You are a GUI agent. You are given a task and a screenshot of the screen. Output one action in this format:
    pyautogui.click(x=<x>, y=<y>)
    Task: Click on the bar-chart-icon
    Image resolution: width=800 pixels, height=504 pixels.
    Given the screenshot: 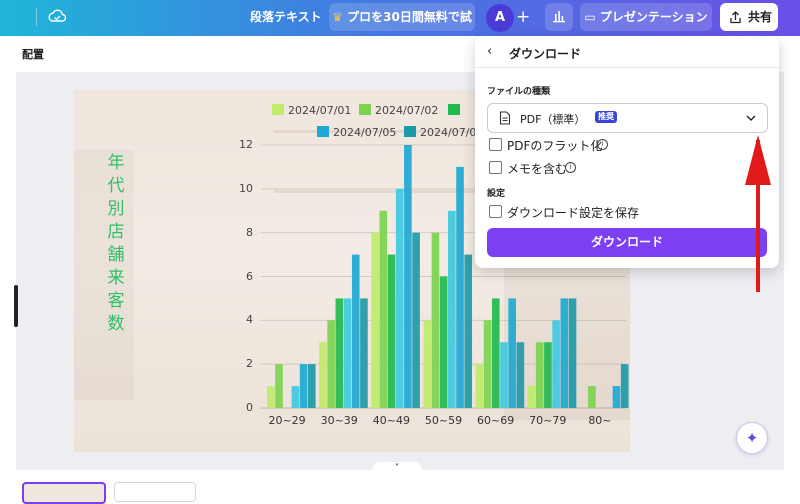 What is the action you would take?
    pyautogui.click(x=559, y=17)
    